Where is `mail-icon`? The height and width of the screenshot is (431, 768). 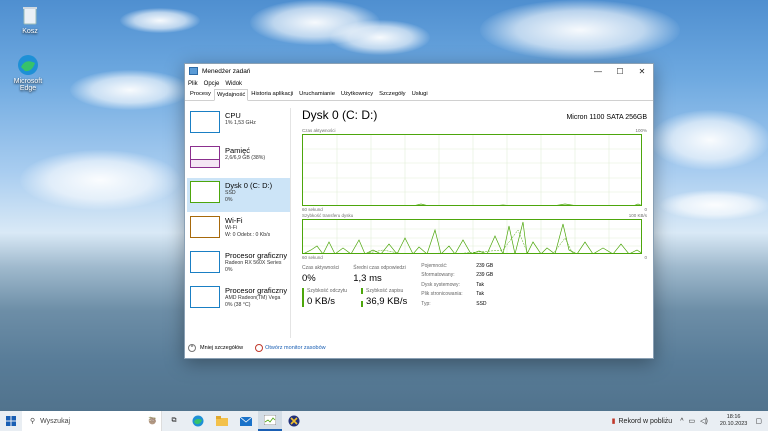
mail-icon is located at coordinates (246, 421).